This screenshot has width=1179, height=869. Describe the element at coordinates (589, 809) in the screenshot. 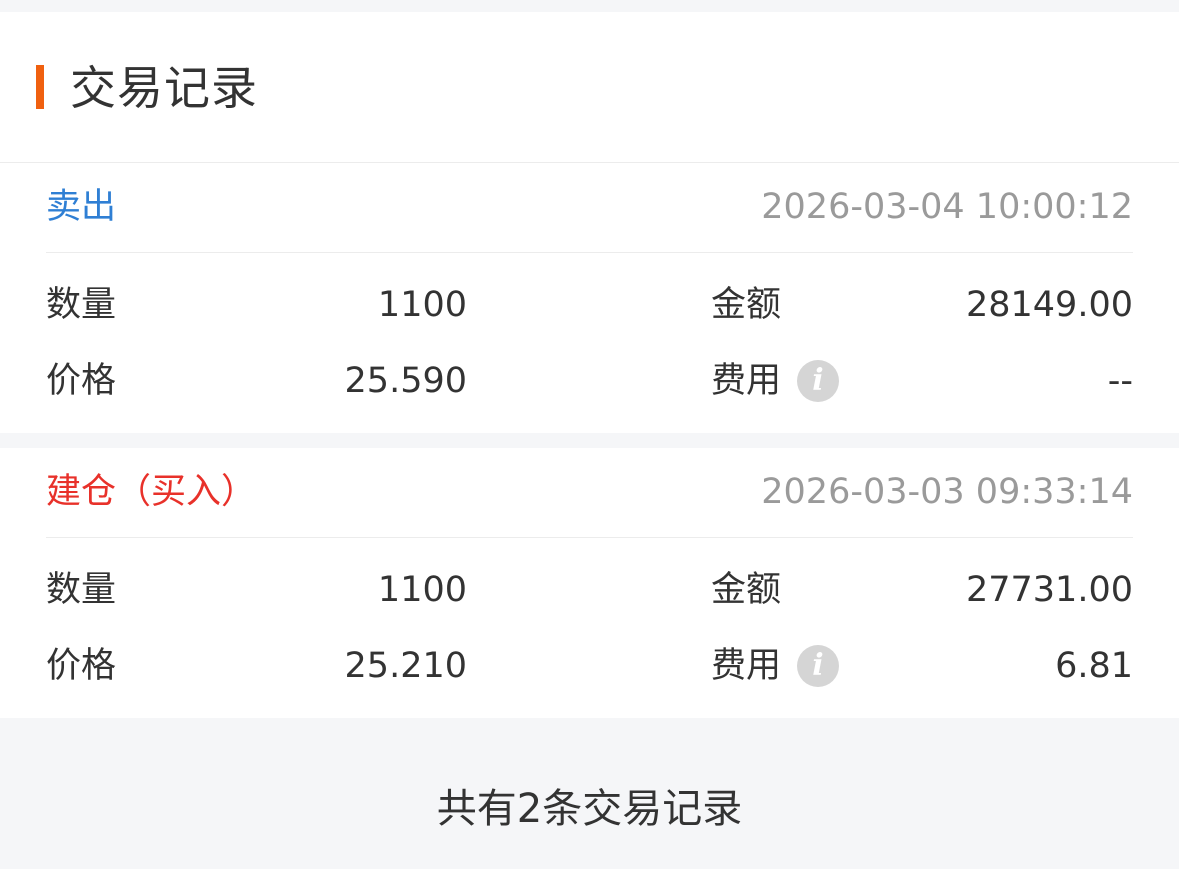

I see `record-count-summary: 共有2条交易记录` at that location.